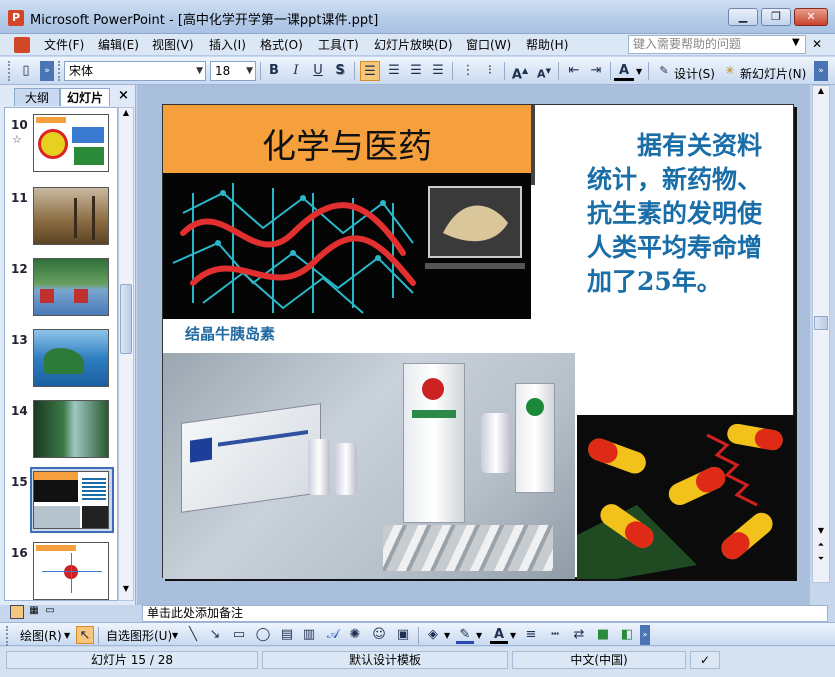 Image resolution: width=835 pixels, height=677 pixels. I want to click on menu-help: 帮助(H), so click(547, 45).